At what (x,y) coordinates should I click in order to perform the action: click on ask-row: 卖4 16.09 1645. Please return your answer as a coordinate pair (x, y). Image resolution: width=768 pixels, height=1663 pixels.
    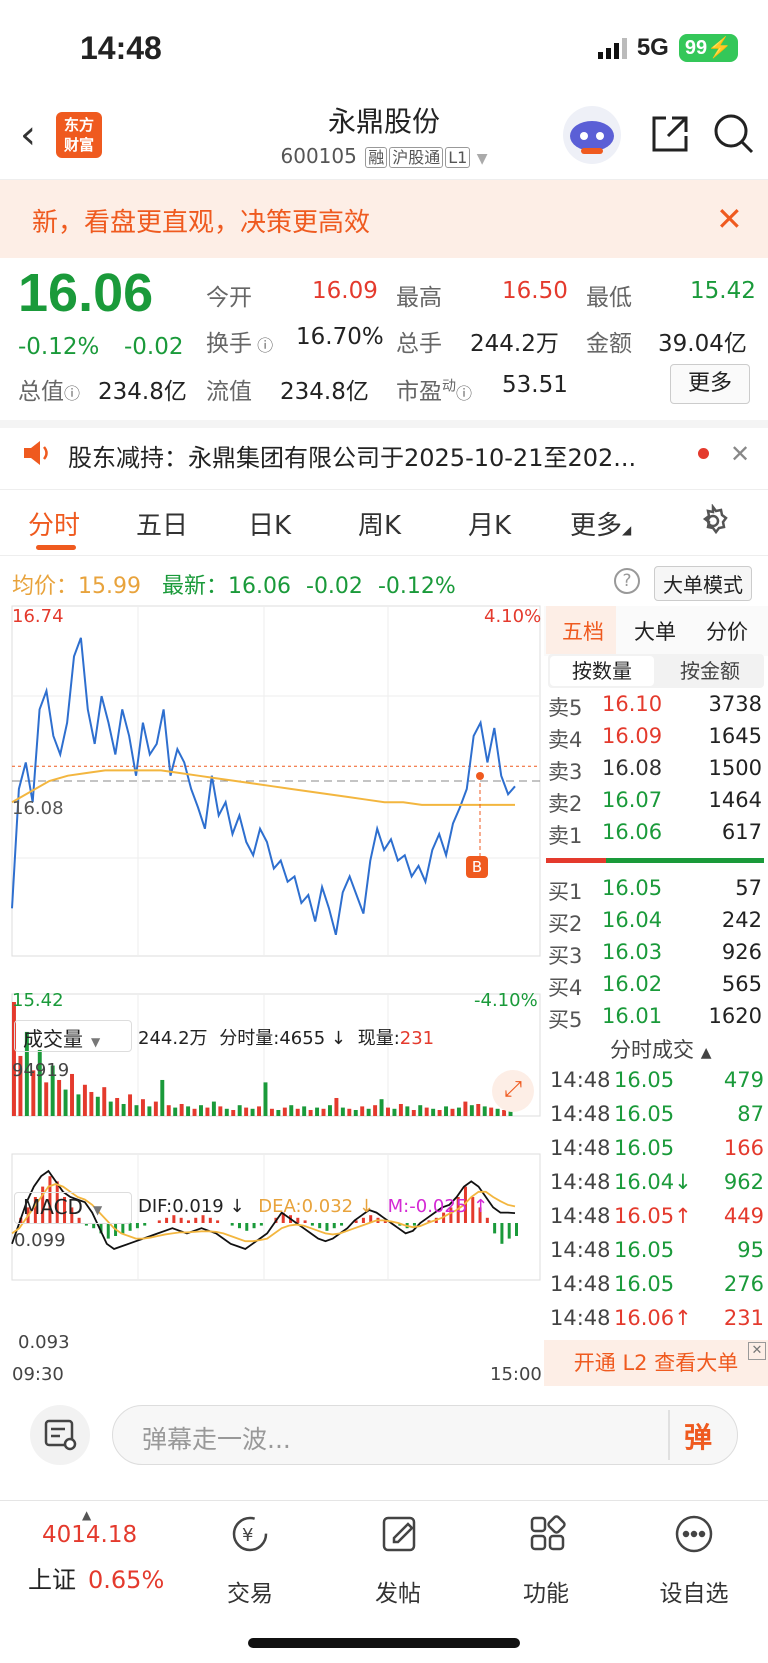
    Looking at the image, I should click on (655, 740).